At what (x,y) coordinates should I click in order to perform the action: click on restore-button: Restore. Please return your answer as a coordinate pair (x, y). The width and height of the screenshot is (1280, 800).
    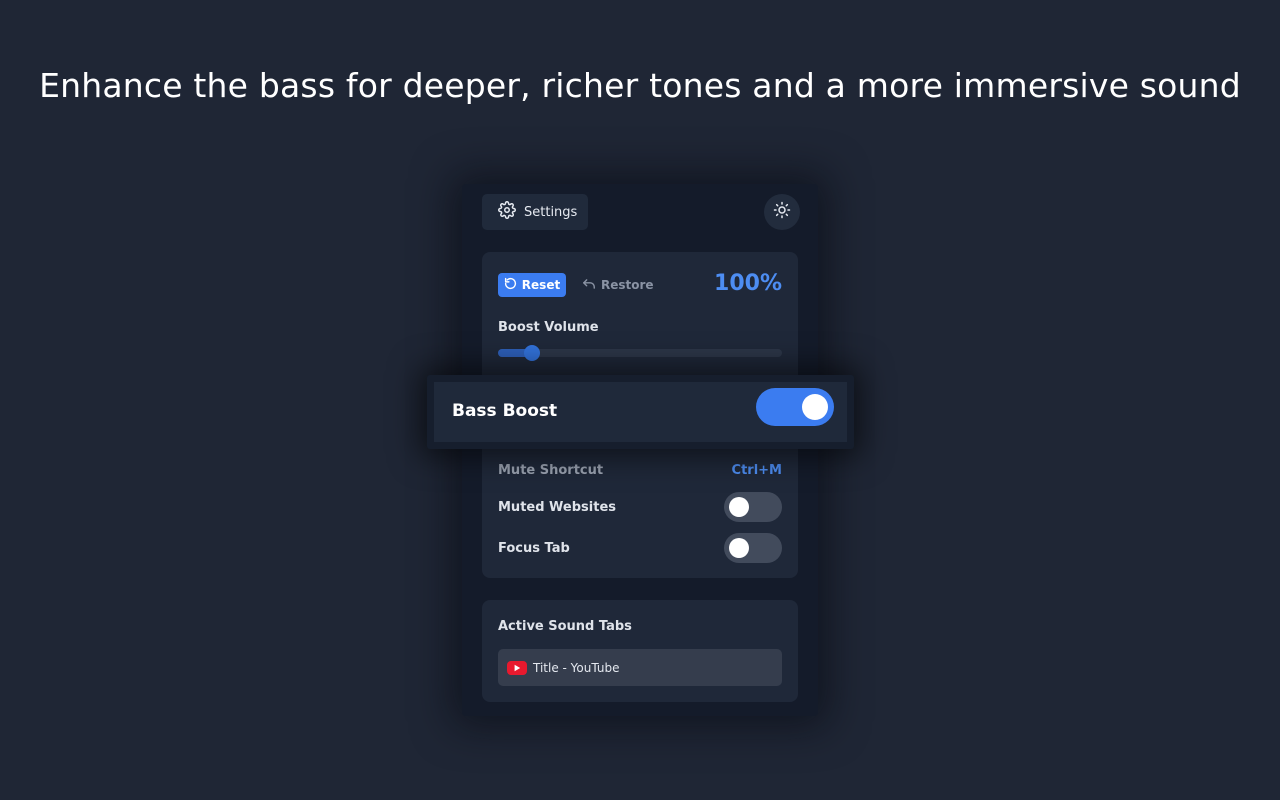
    Looking at the image, I should click on (618, 285).